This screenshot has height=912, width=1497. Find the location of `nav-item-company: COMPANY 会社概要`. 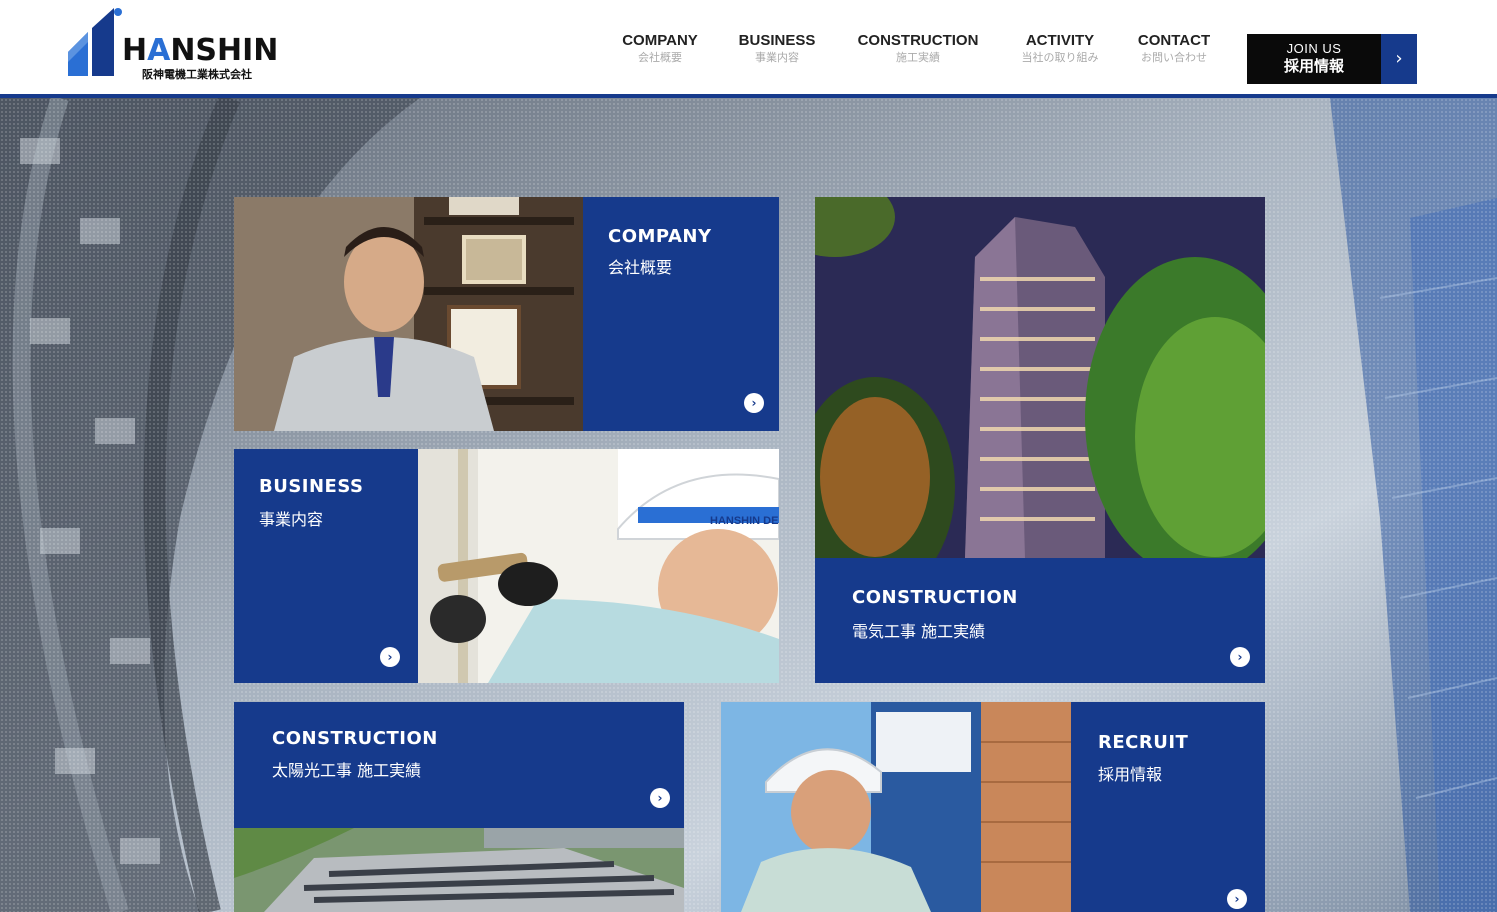

nav-item-company: COMPANY 会社概要 is located at coordinates (660, 49).